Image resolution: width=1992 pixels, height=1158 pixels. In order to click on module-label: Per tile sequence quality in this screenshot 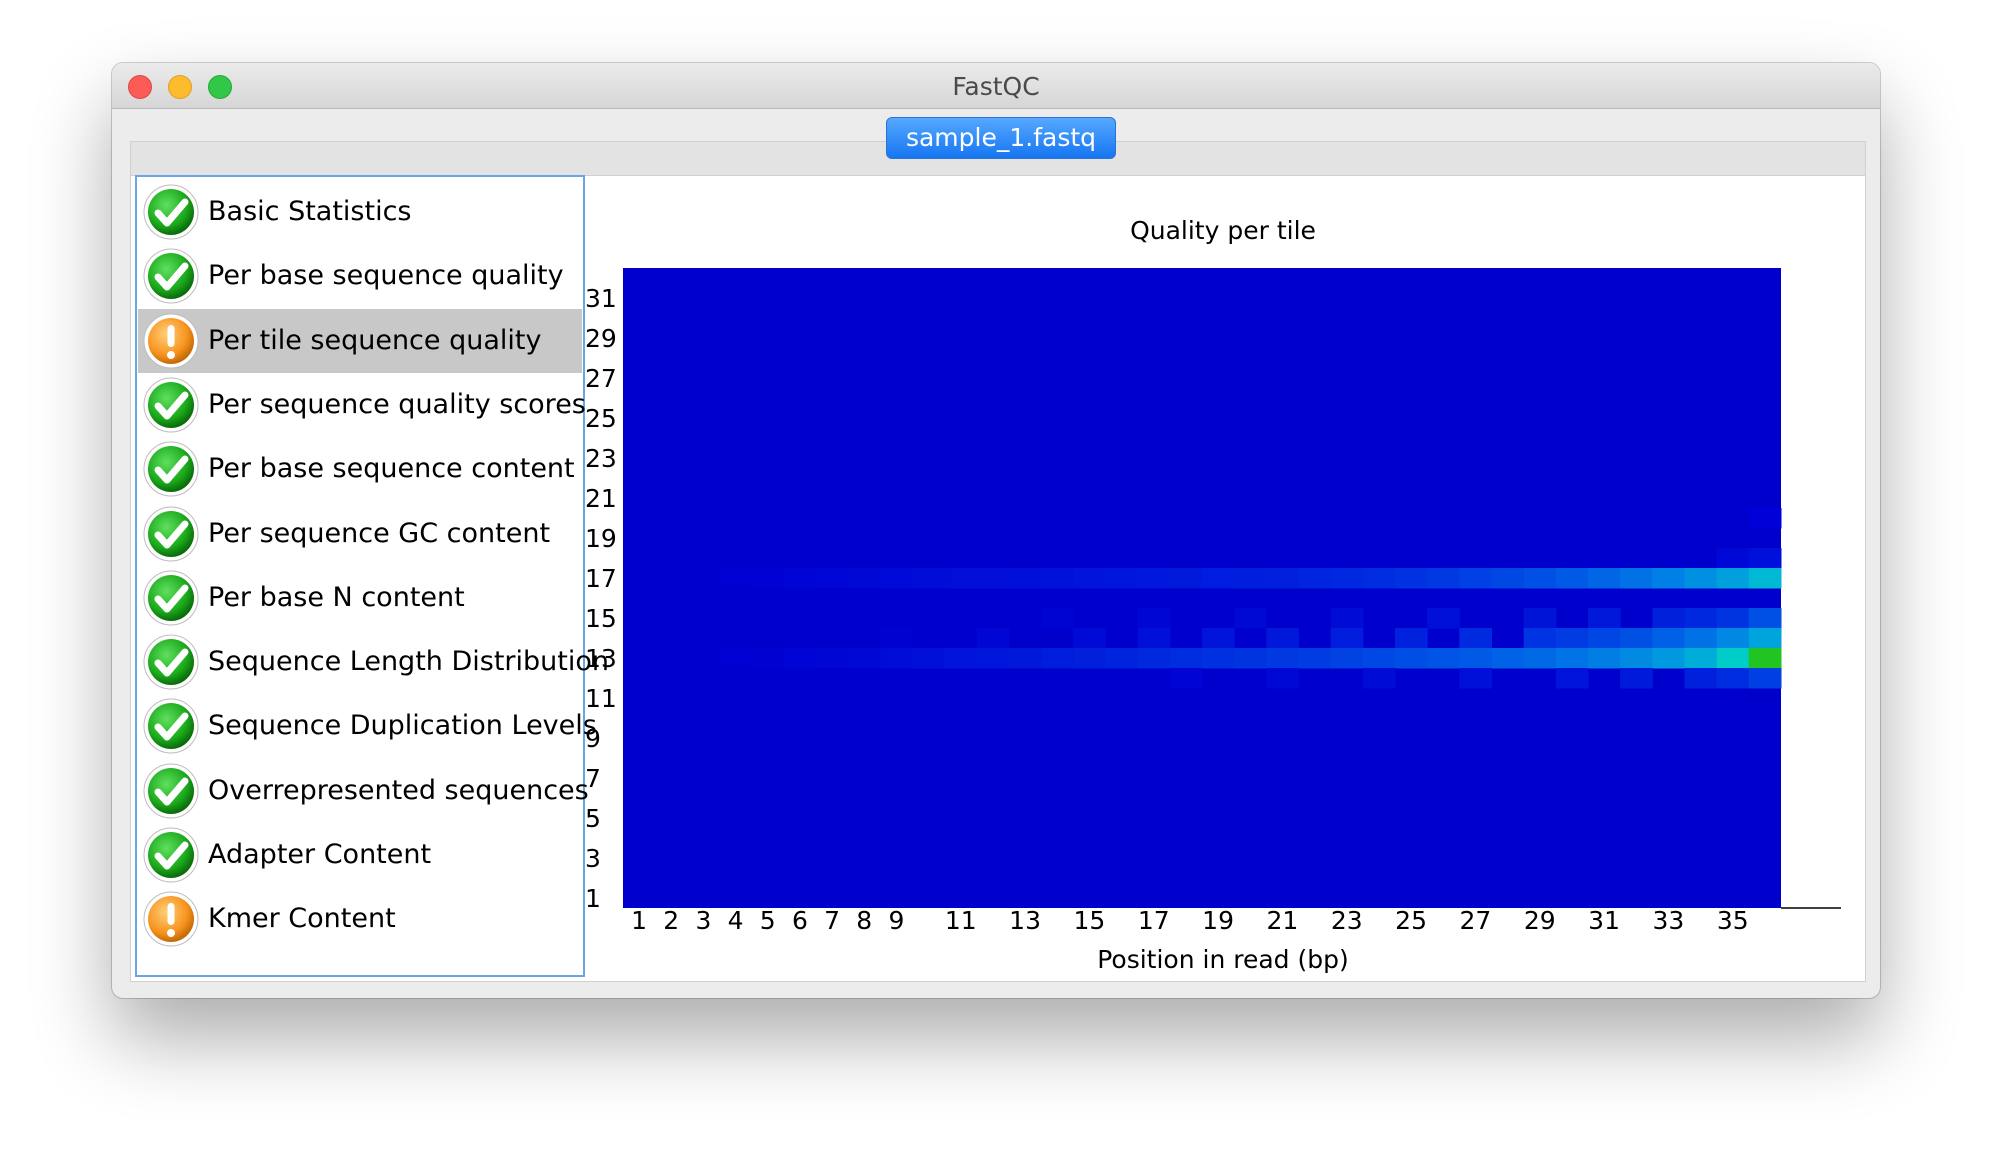, I will do `click(375, 340)`.